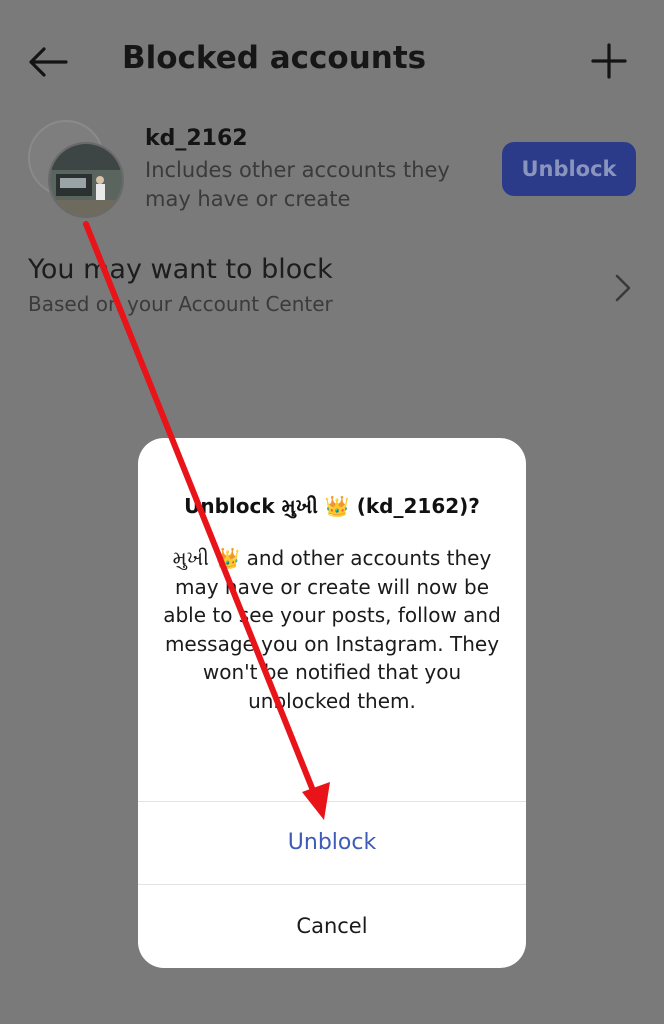 The image size is (664, 1024). Describe the element at coordinates (180, 269) in the screenshot. I see `suggestion-title: You may want to block` at that location.